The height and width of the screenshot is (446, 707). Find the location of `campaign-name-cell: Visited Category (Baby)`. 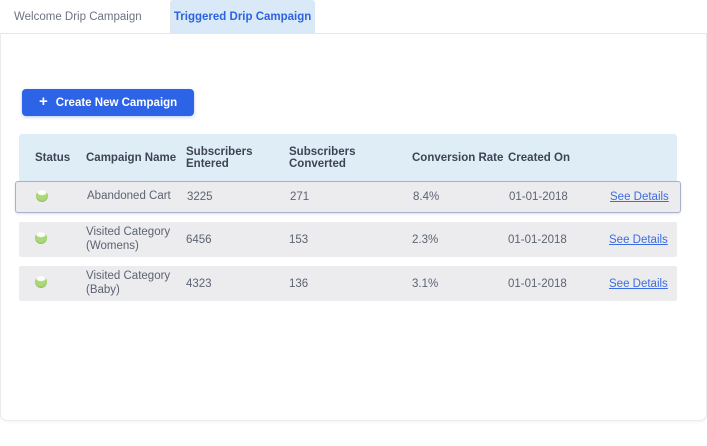

campaign-name-cell: Visited Category (Baby) is located at coordinates (128, 283).